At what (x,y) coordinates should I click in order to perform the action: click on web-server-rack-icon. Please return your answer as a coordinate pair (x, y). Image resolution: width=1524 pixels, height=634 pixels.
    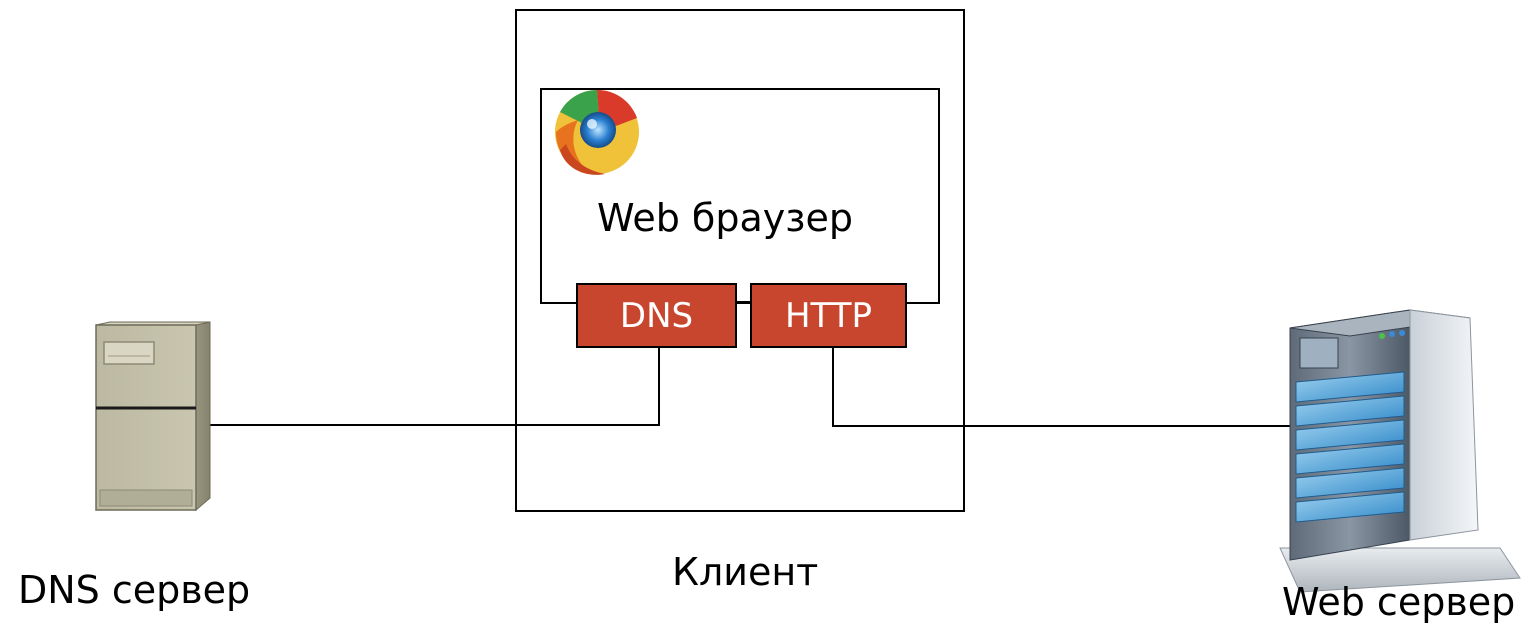
    Looking at the image, I should click on (1400, 451).